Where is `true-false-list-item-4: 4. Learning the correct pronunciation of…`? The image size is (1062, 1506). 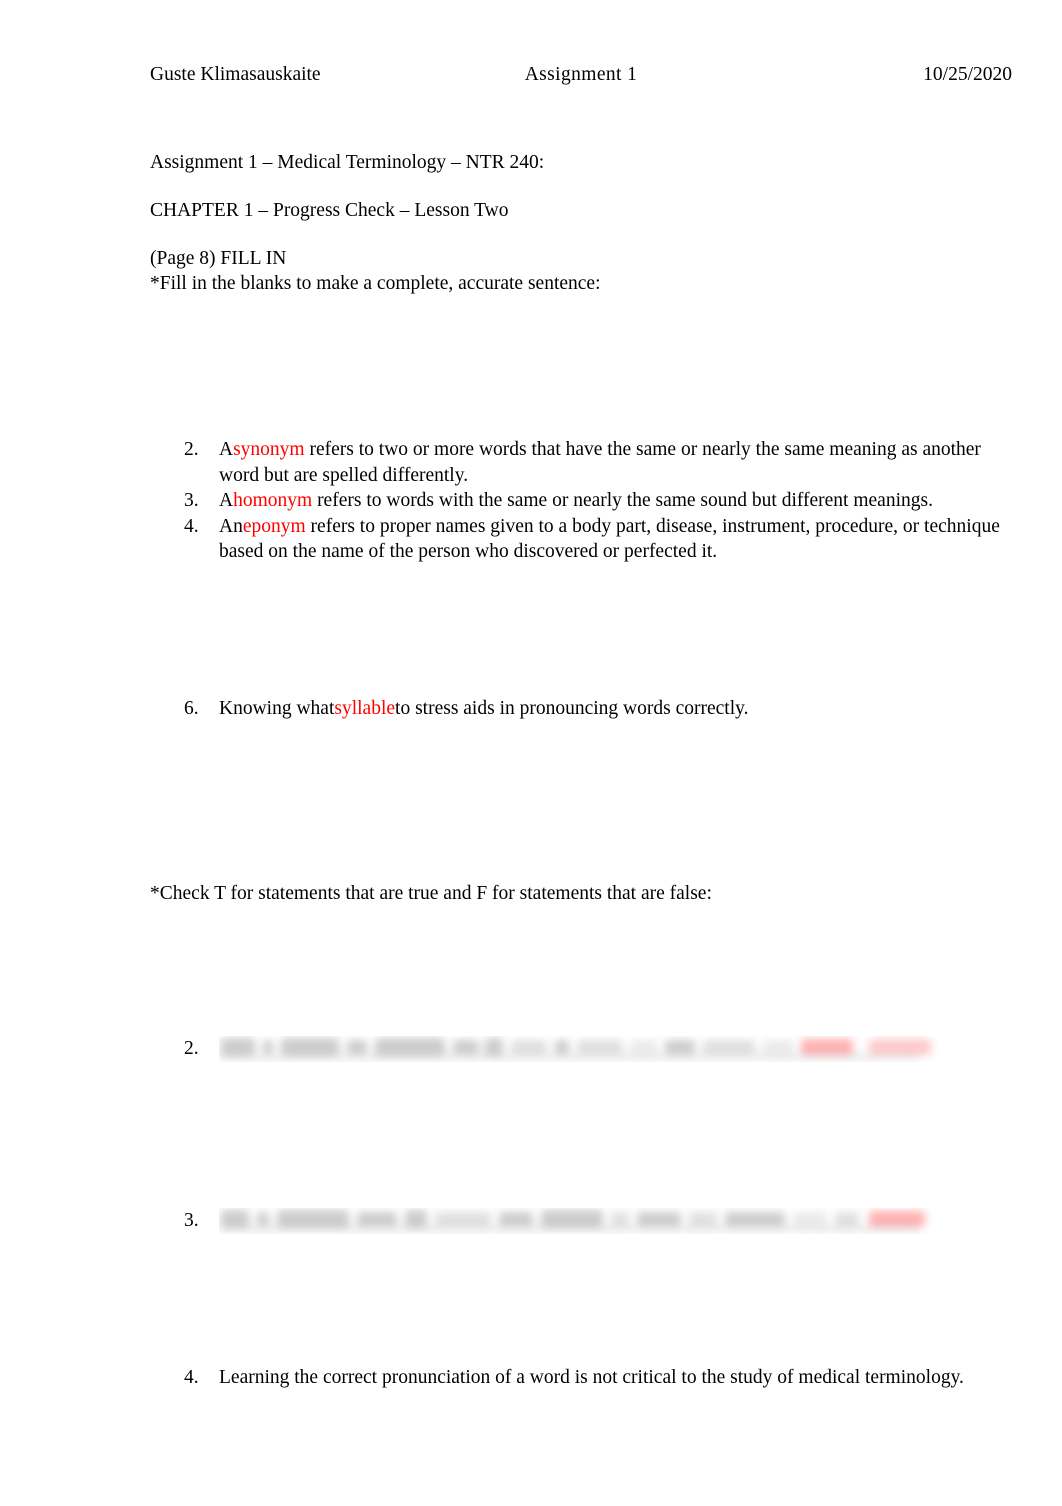
true-false-list-item-4: 4. Learning the correct pronunciation of… is located at coordinates (581, 1378).